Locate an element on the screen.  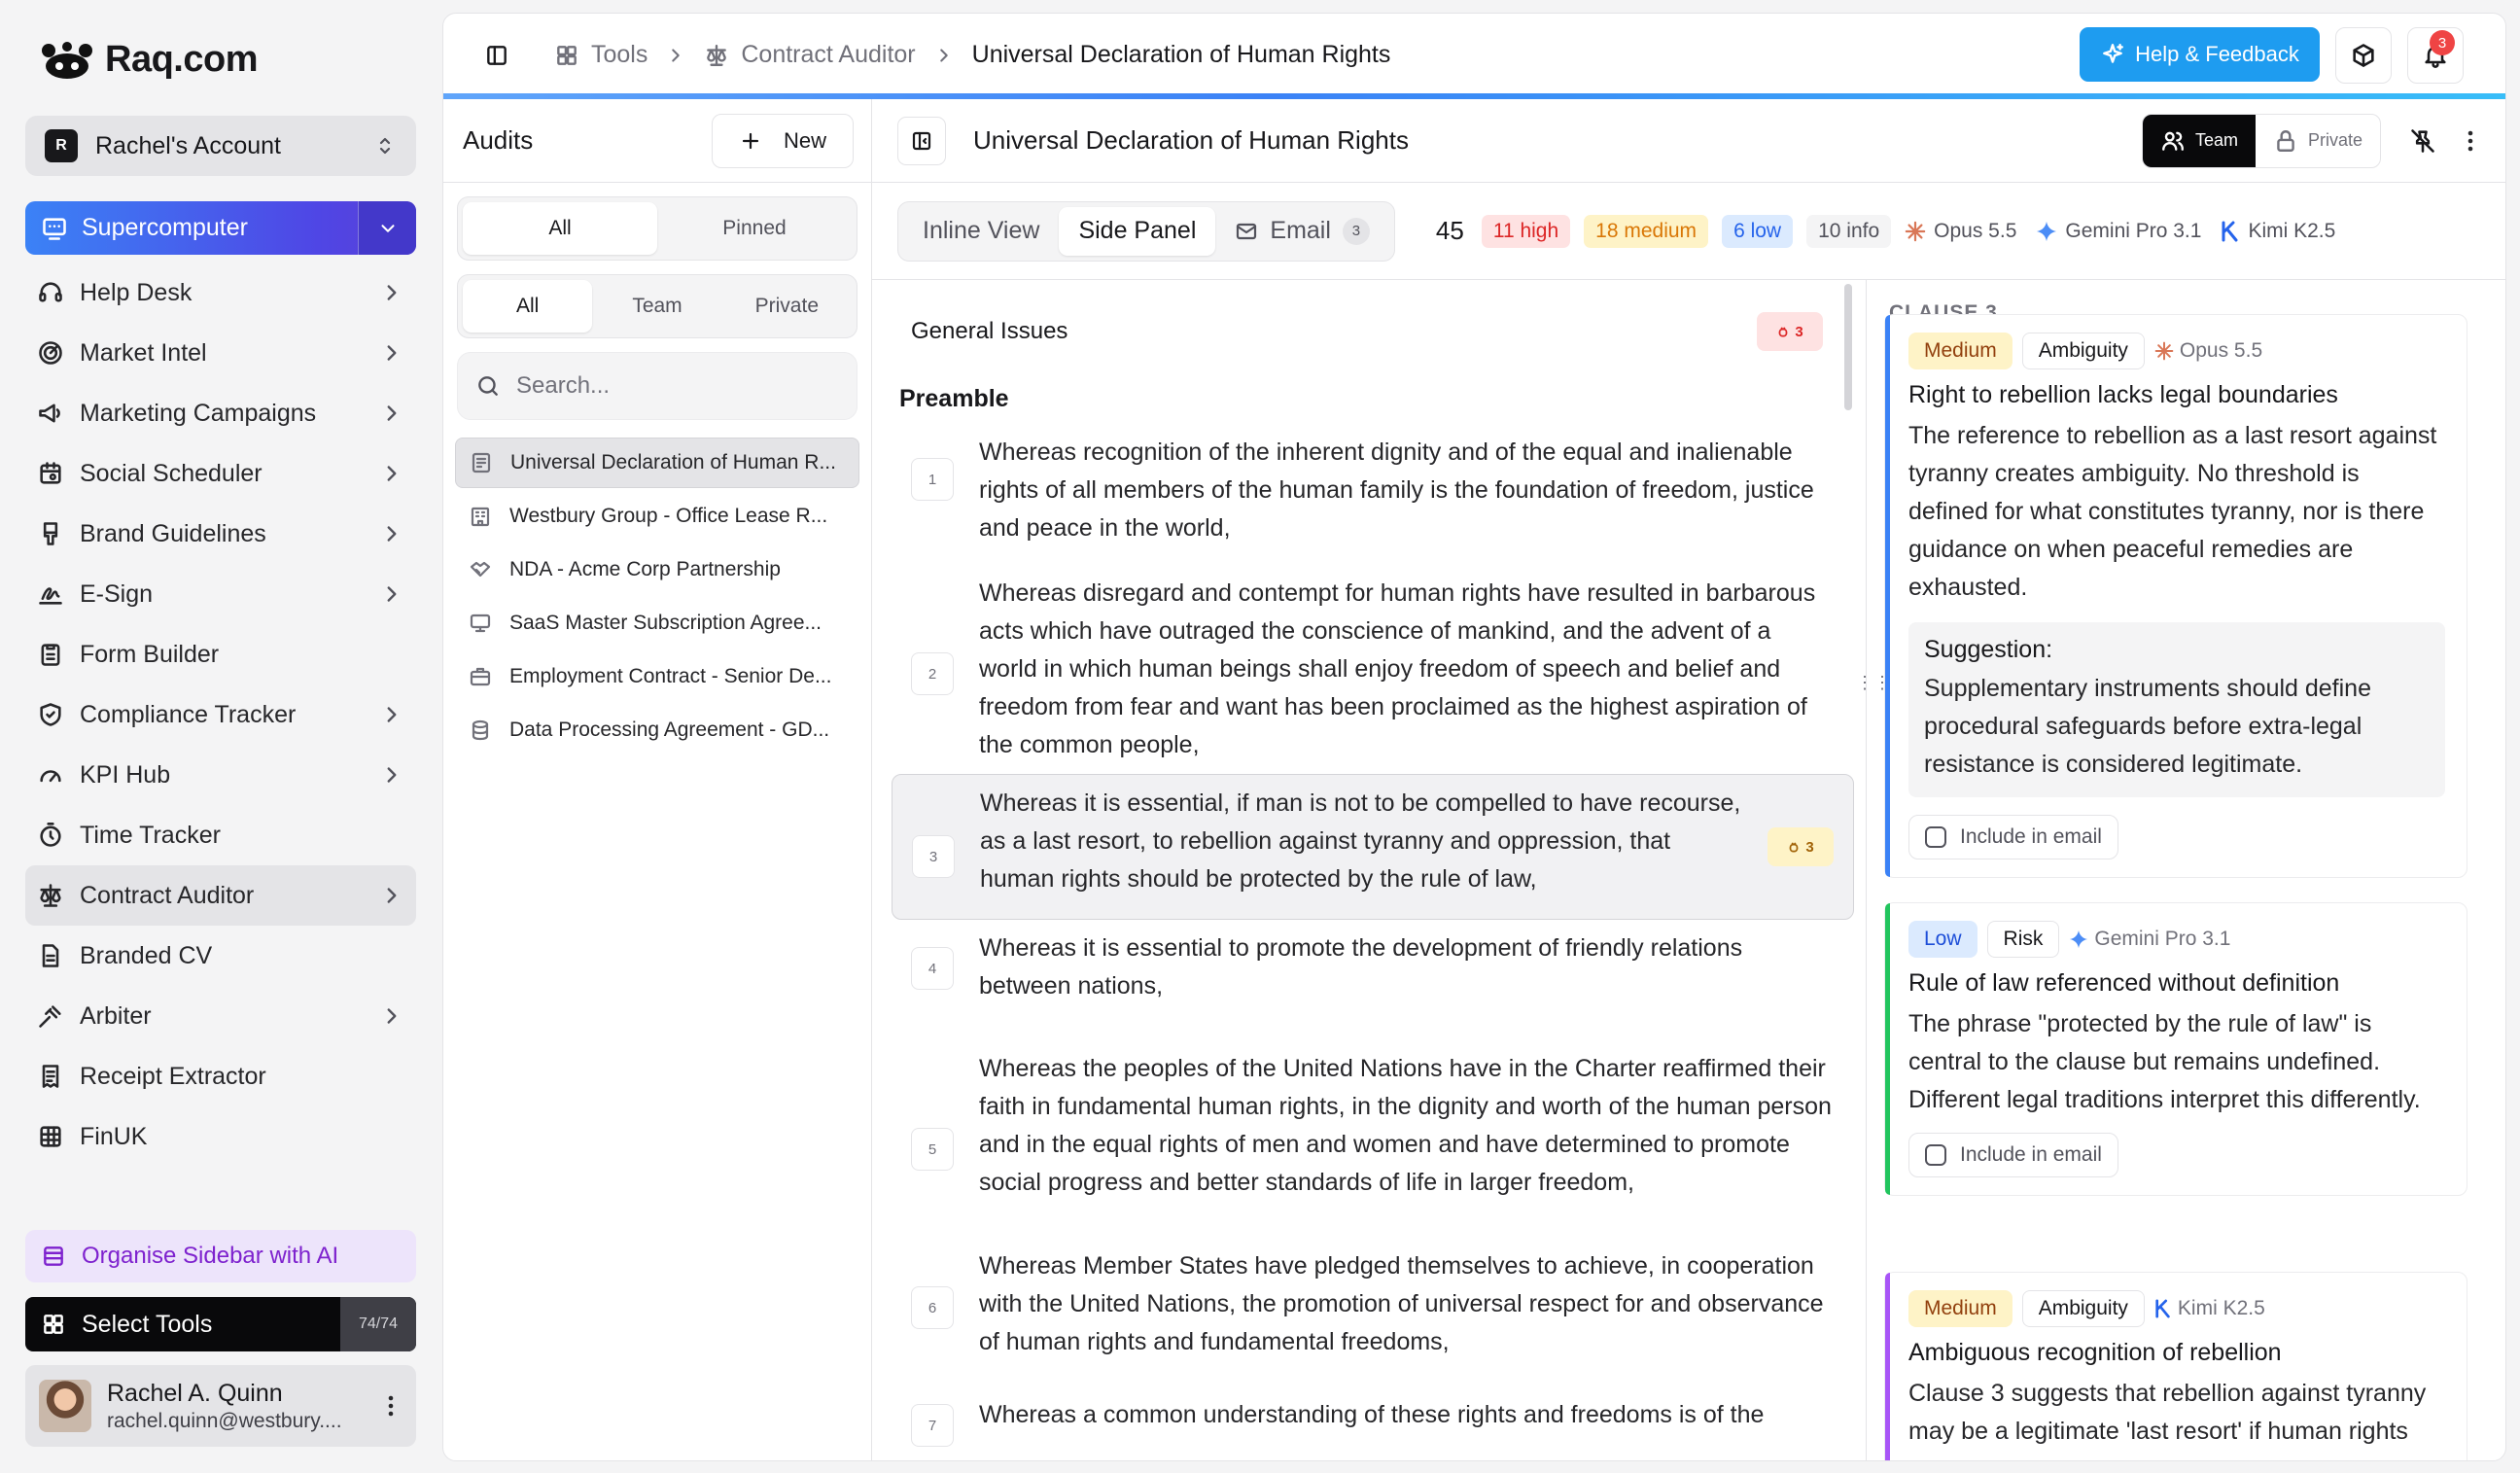
radar-icon is located at coordinates (50, 353).